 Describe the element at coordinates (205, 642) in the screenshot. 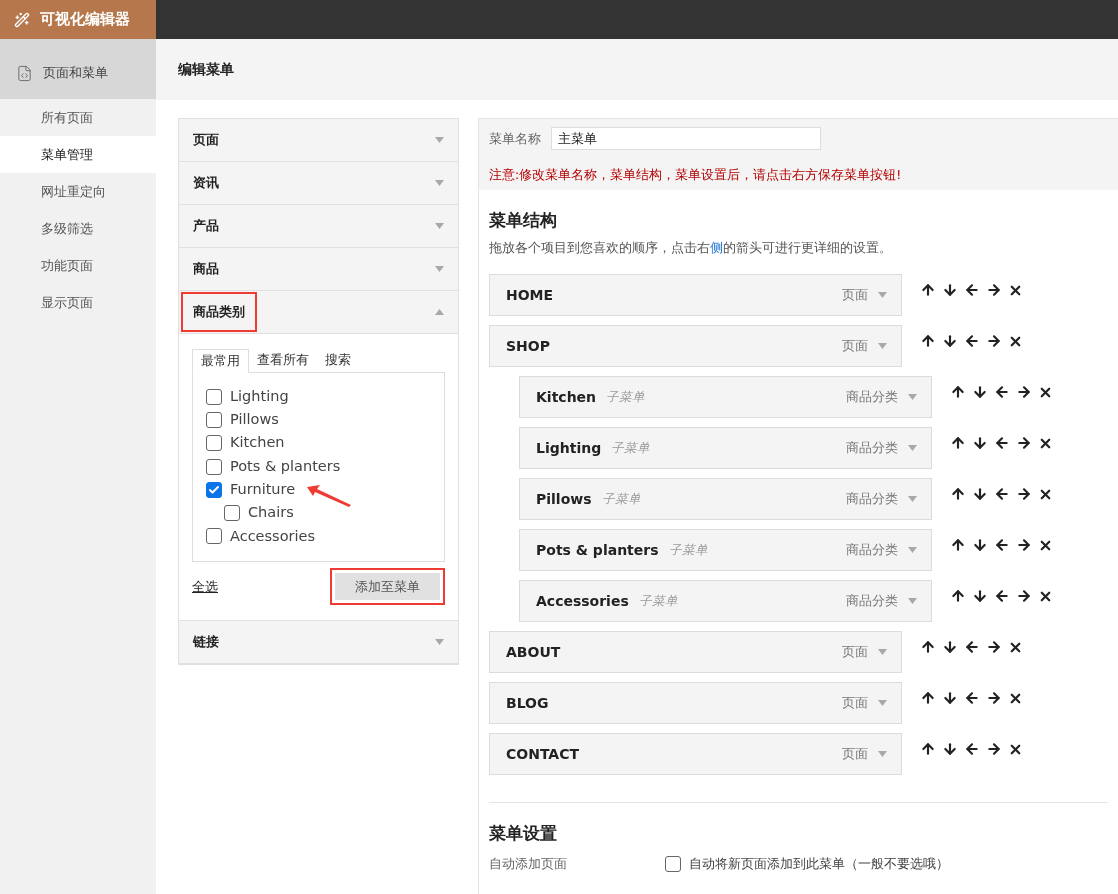

I see `section-title: 链接` at that location.